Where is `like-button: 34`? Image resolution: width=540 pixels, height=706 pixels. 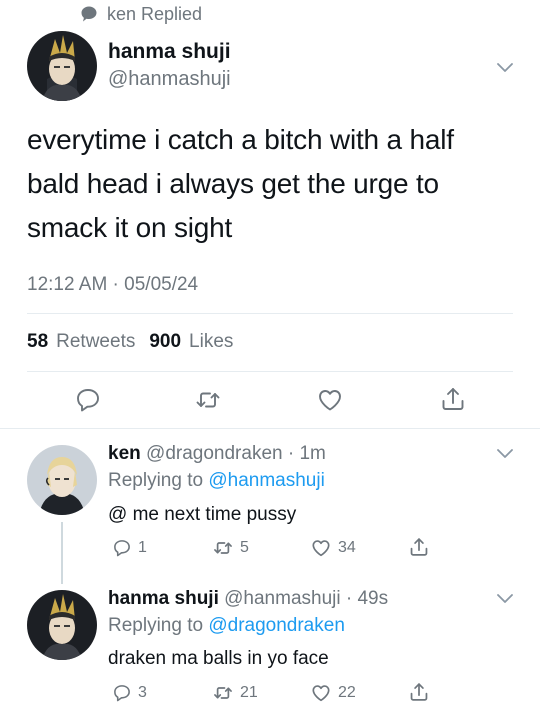
like-button: 34 is located at coordinates (333, 548).